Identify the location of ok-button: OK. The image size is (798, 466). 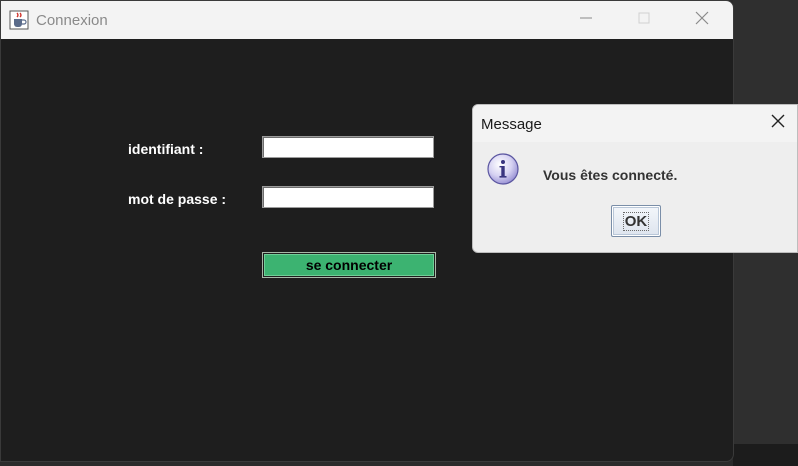
(636, 221).